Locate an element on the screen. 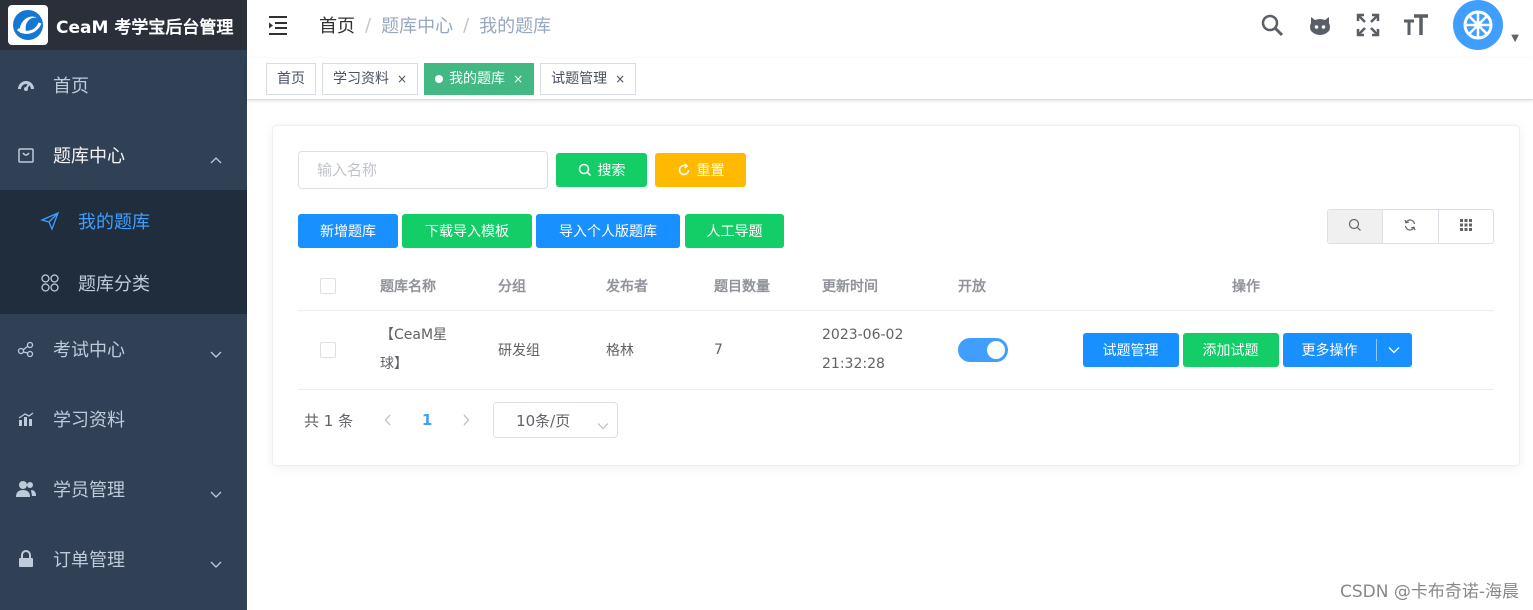 The width and height of the screenshot is (1533, 610). pagination-total: 共 1 条 is located at coordinates (329, 420).